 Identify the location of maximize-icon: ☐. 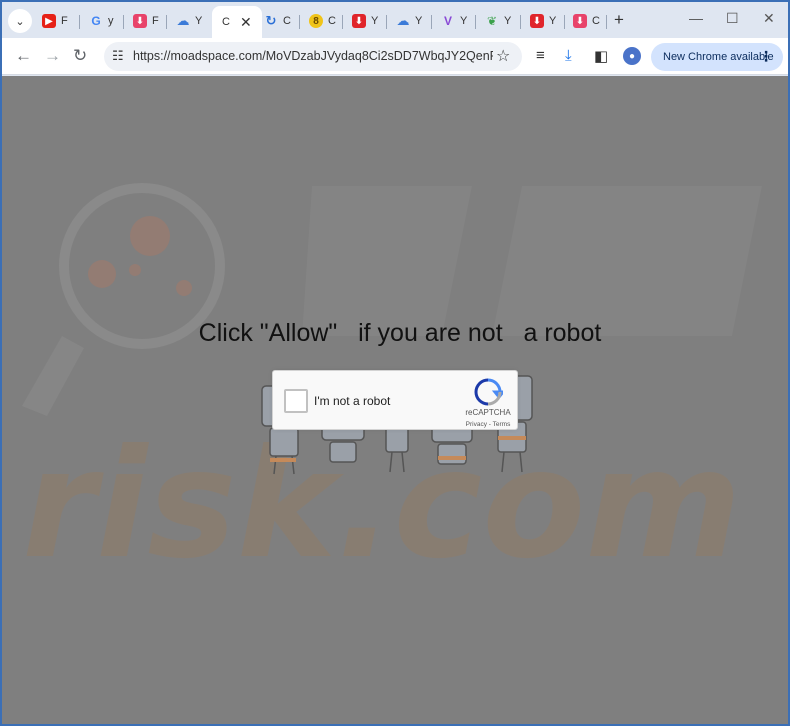
(732, 18).